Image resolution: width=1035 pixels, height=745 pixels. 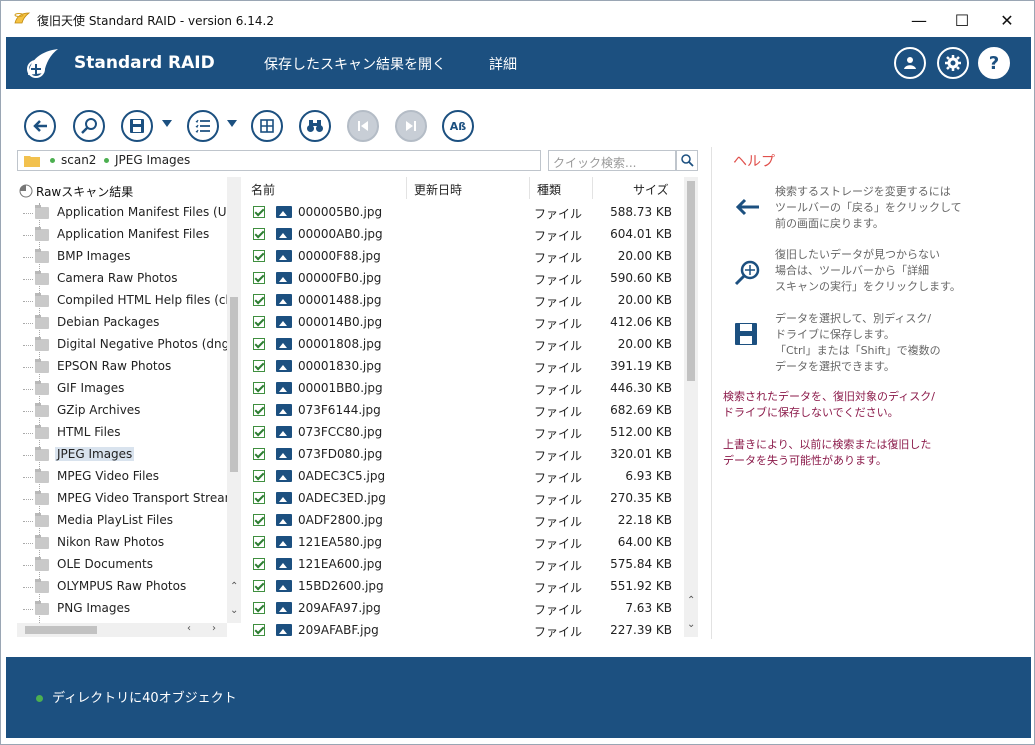 What do you see at coordinates (123, 235) in the screenshot?
I see `tree-item: Application Manifest Files` at bounding box center [123, 235].